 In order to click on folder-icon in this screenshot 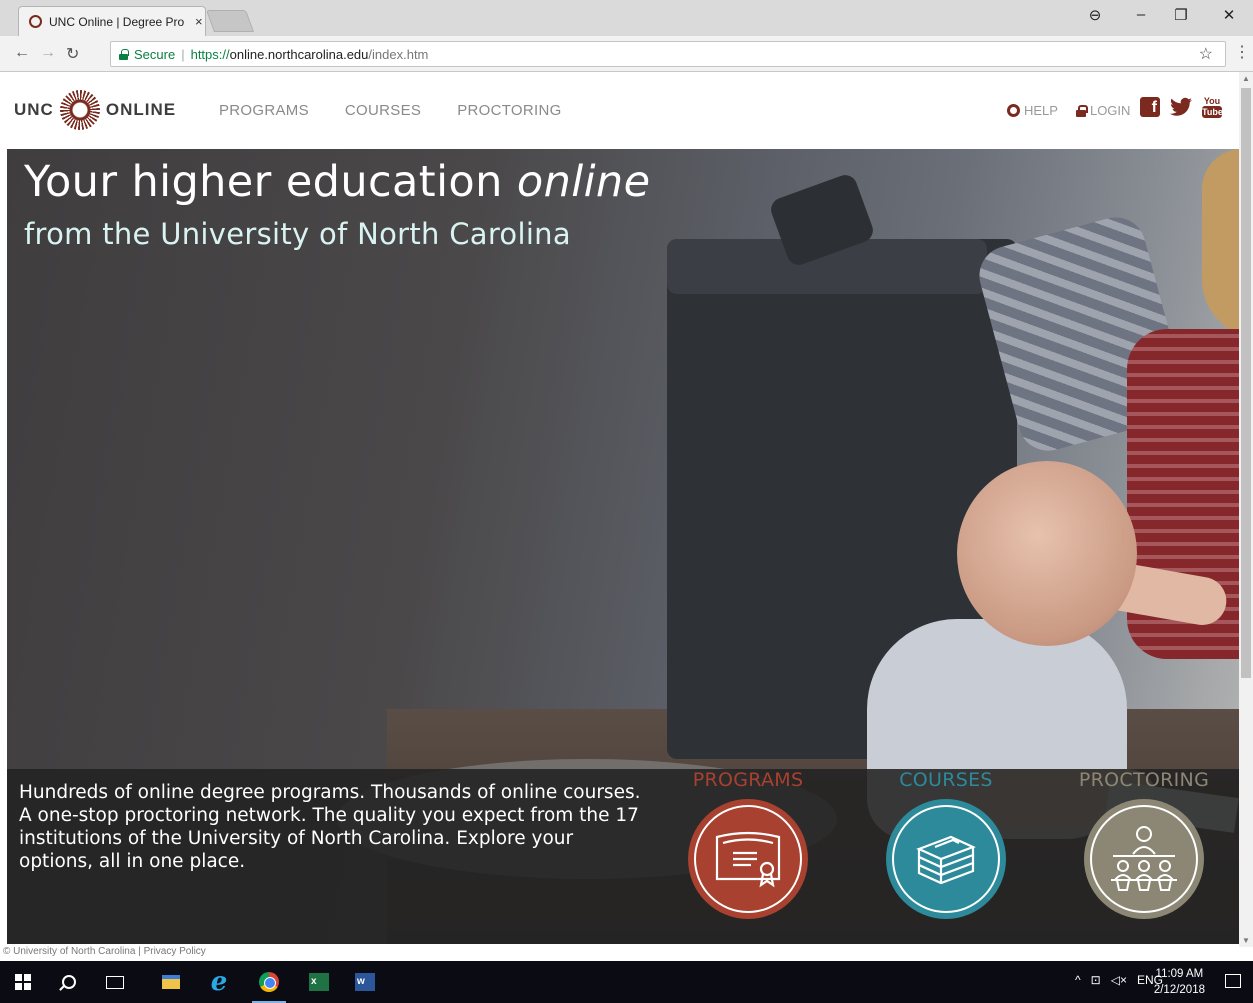, I will do `click(171, 982)`.